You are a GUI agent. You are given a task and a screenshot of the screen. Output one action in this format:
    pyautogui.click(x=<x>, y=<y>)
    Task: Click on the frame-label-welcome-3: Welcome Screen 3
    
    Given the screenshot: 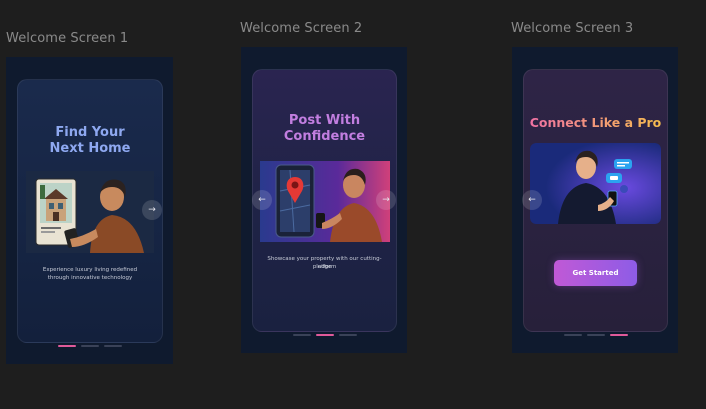 What is the action you would take?
    pyautogui.click(x=572, y=28)
    